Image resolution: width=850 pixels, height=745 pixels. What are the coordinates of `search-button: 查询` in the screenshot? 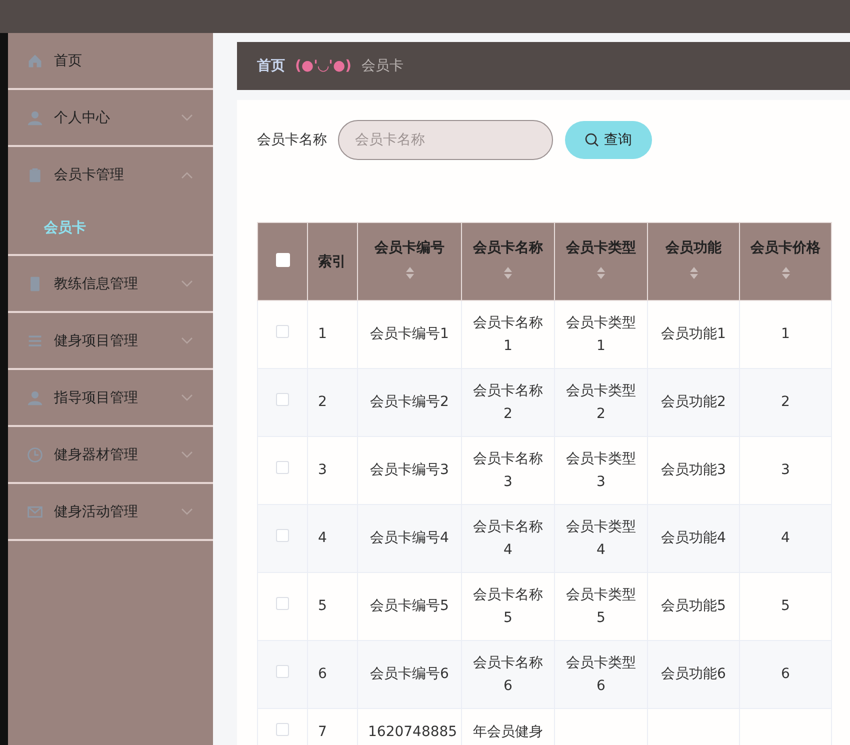 It's located at (608, 140).